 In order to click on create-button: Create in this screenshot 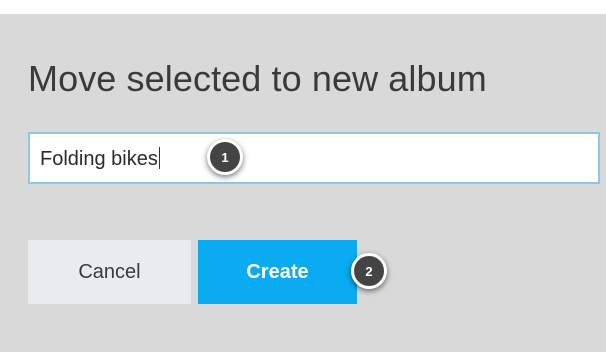, I will do `click(277, 272)`.